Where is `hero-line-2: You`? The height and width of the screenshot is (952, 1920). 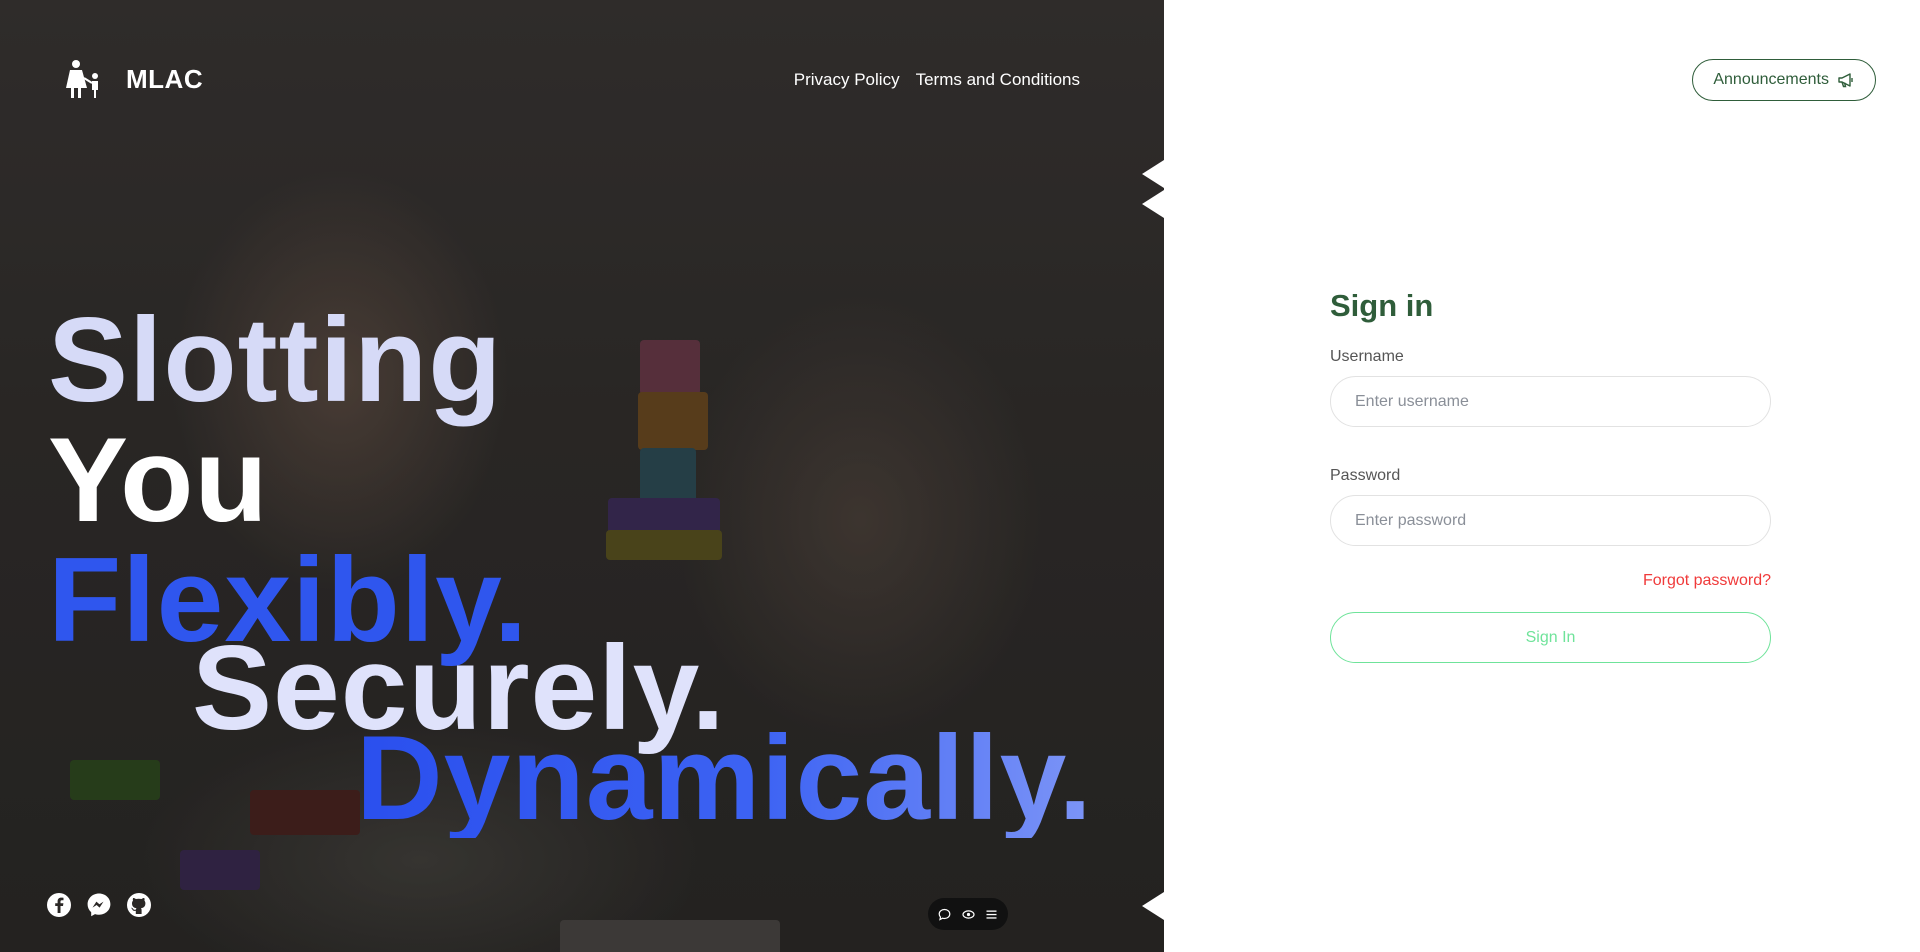 hero-line-2: You is located at coordinates (158, 480).